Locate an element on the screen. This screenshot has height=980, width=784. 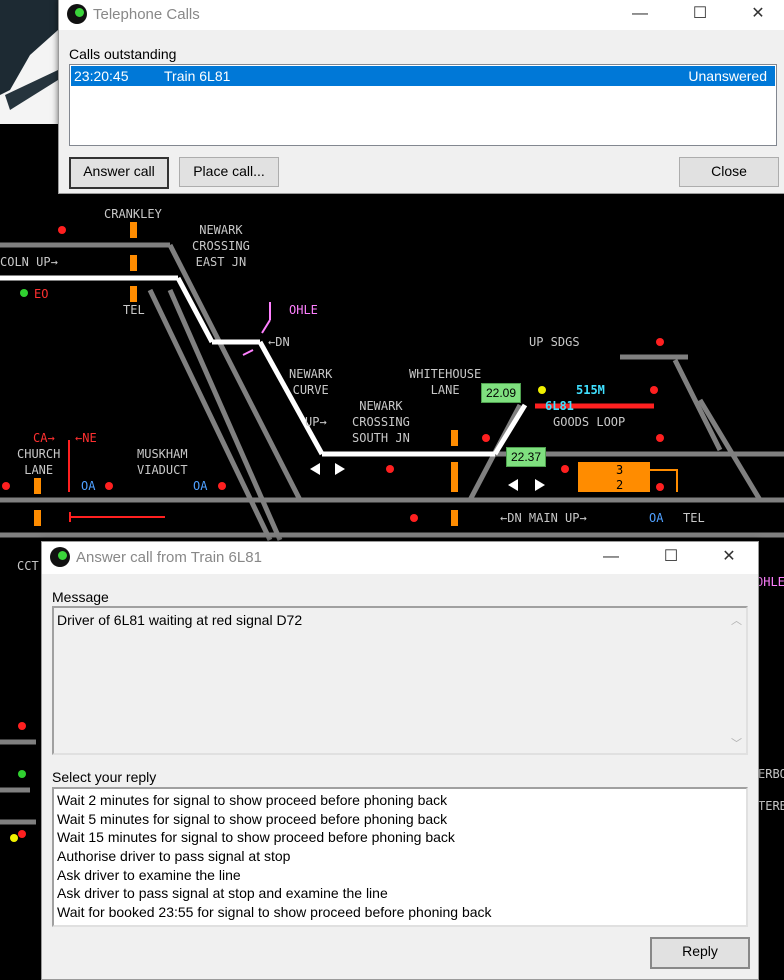
label-newark-south-jn: NEWARK CROSSING SOUTH JN is located at coordinates (381, 422).